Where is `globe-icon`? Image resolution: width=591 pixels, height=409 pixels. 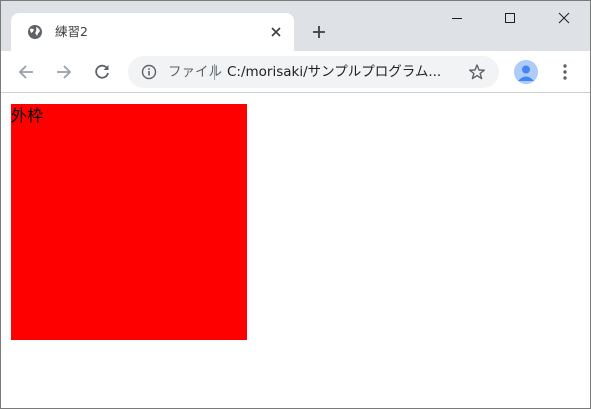 globe-icon is located at coordinates (35, 32).